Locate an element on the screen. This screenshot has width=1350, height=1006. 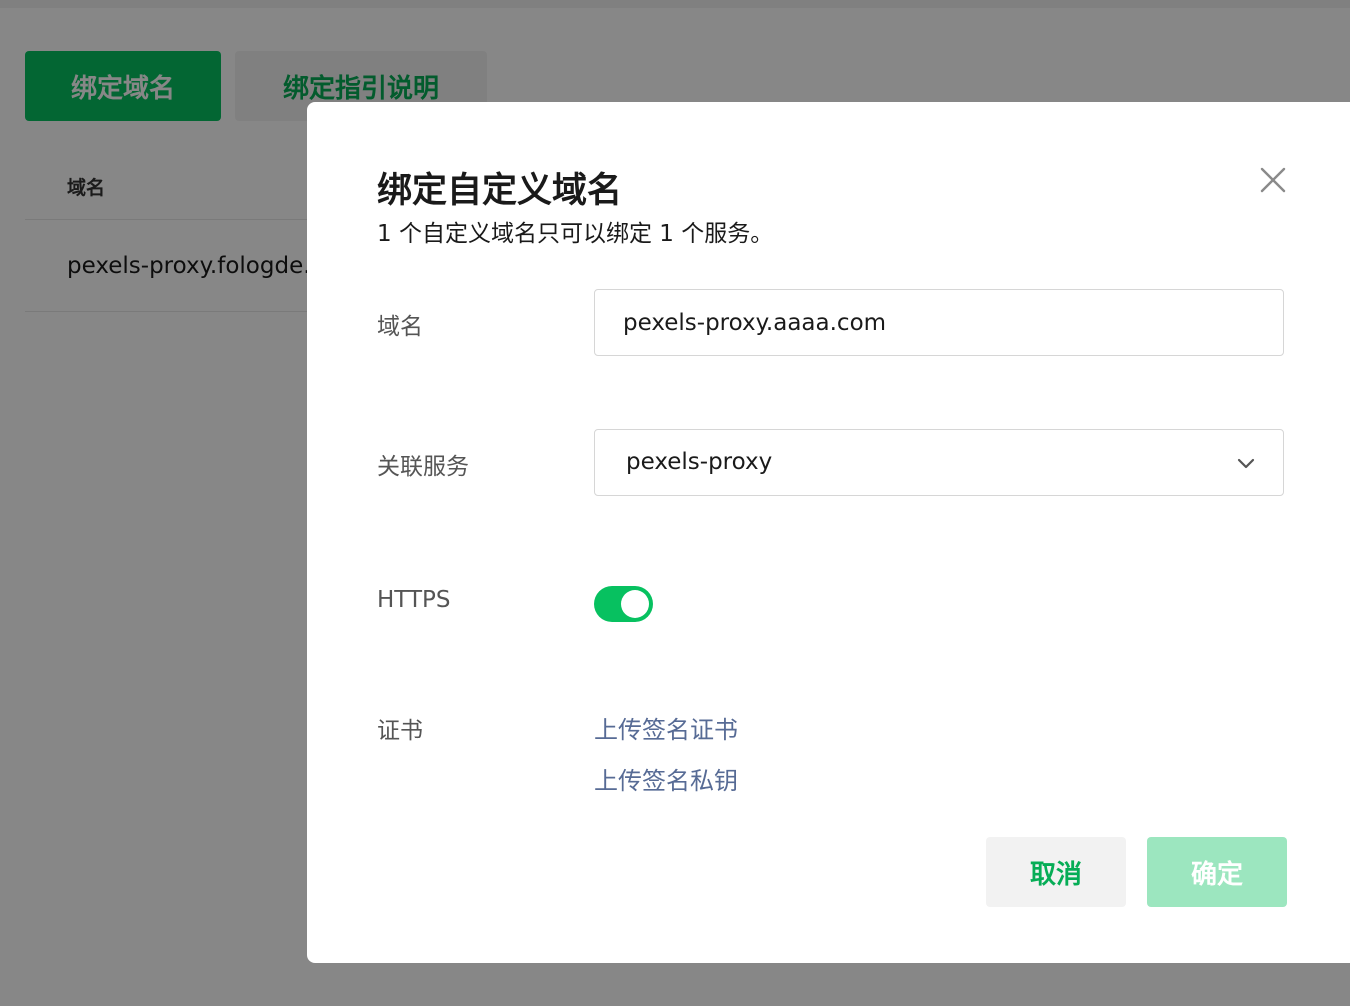
https-toggle is located at coordinates (623, 604).